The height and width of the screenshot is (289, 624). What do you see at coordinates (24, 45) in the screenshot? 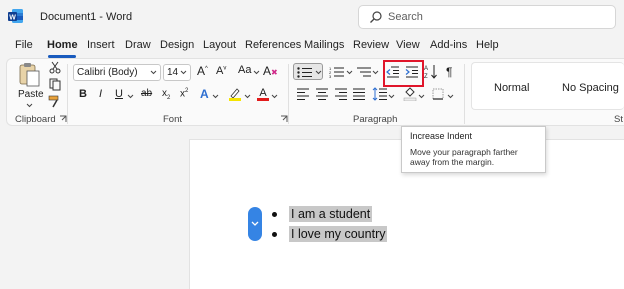
I see `tab-file: File` at bounding box center [24, 45].